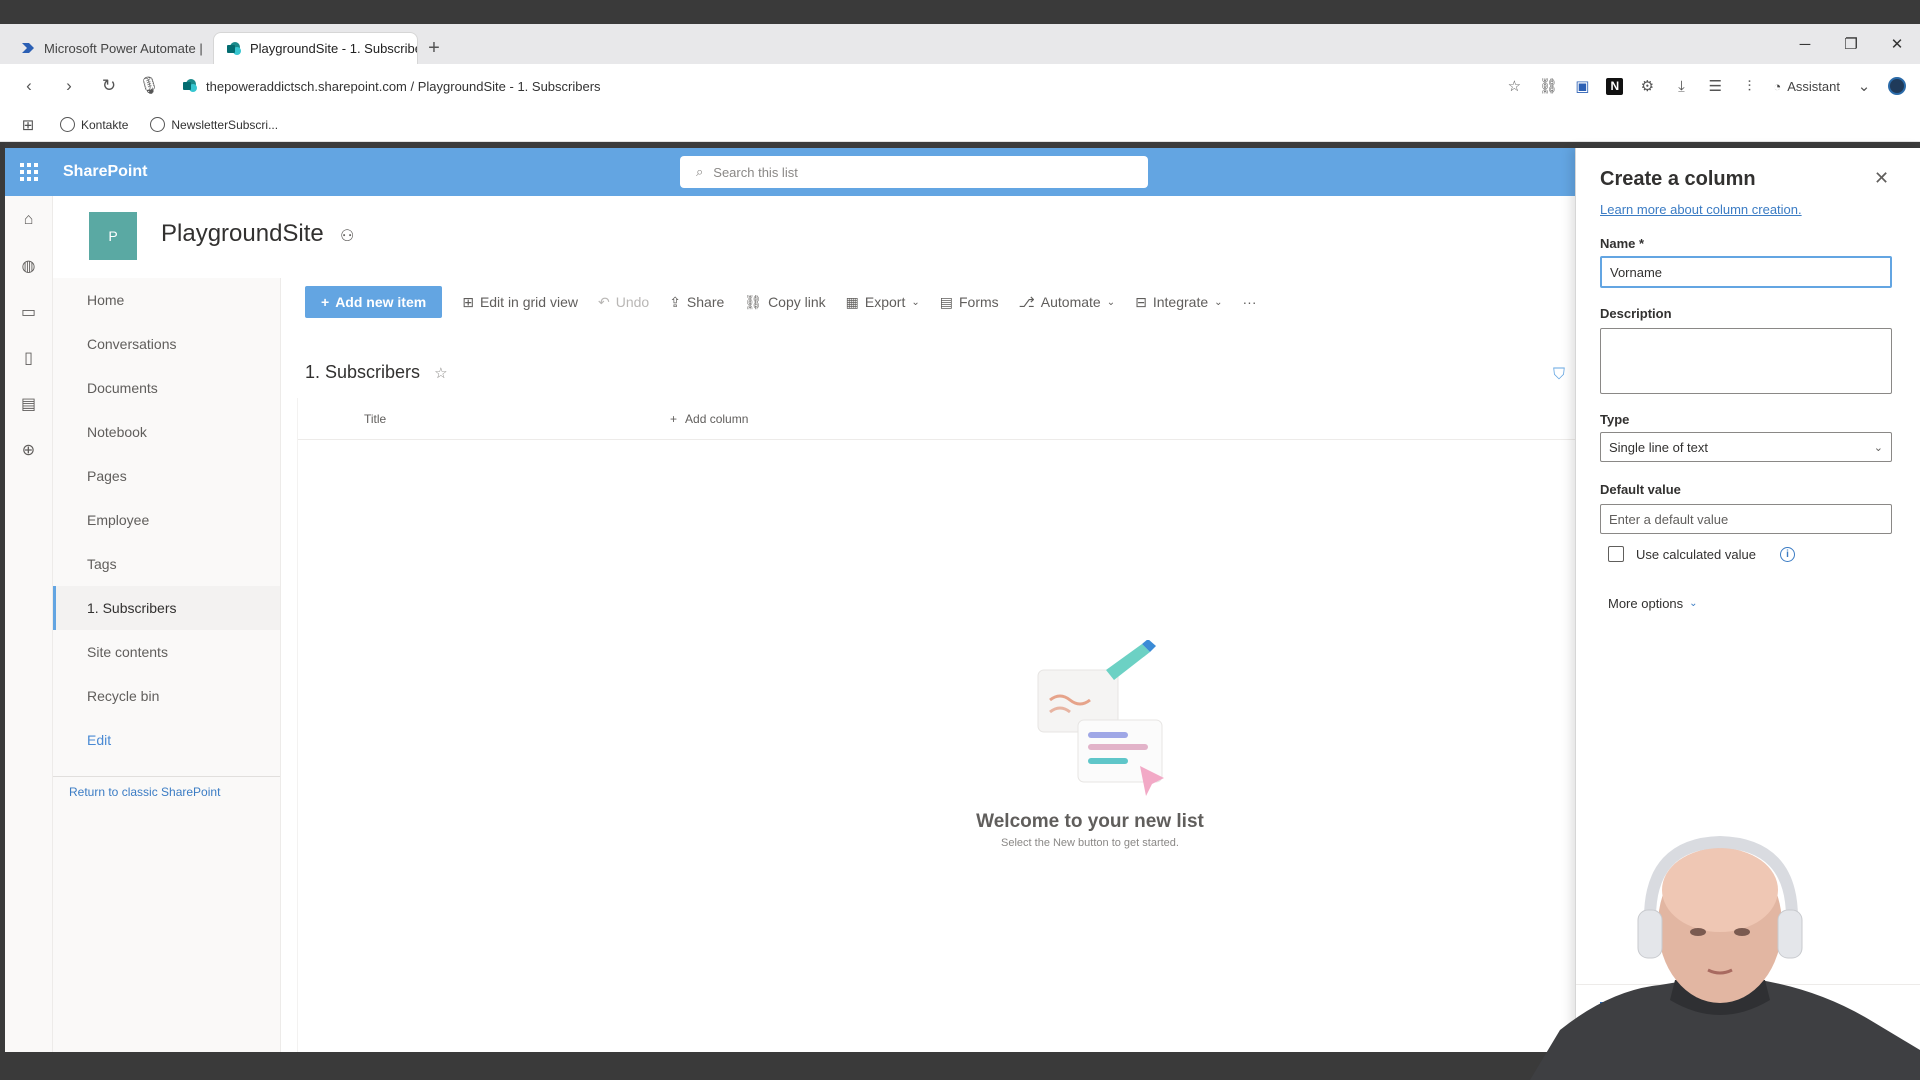  I want to click on forward-icon: ›, so click(69, 86).